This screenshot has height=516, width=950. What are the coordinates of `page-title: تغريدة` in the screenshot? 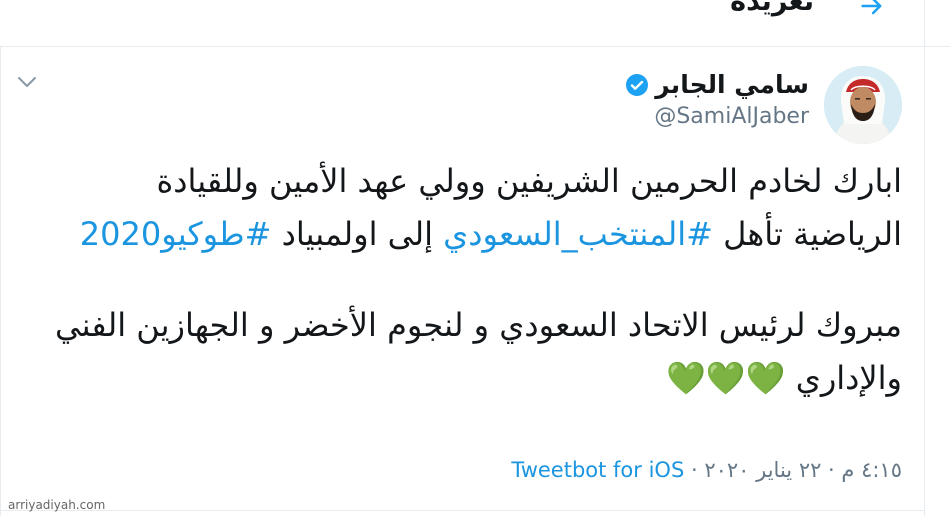 It's located at (772, 8).